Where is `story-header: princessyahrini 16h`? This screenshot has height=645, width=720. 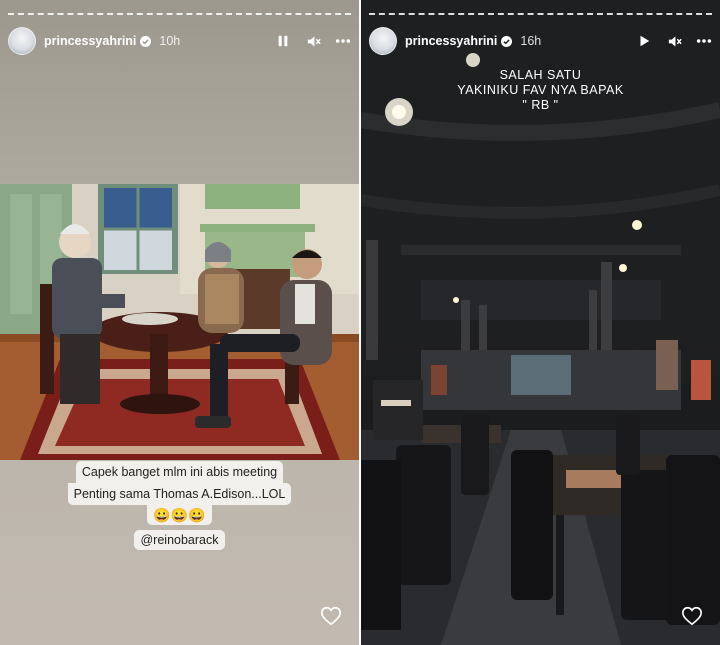 story-header: princessyahrini 16h is located at coordinates (540, 41).